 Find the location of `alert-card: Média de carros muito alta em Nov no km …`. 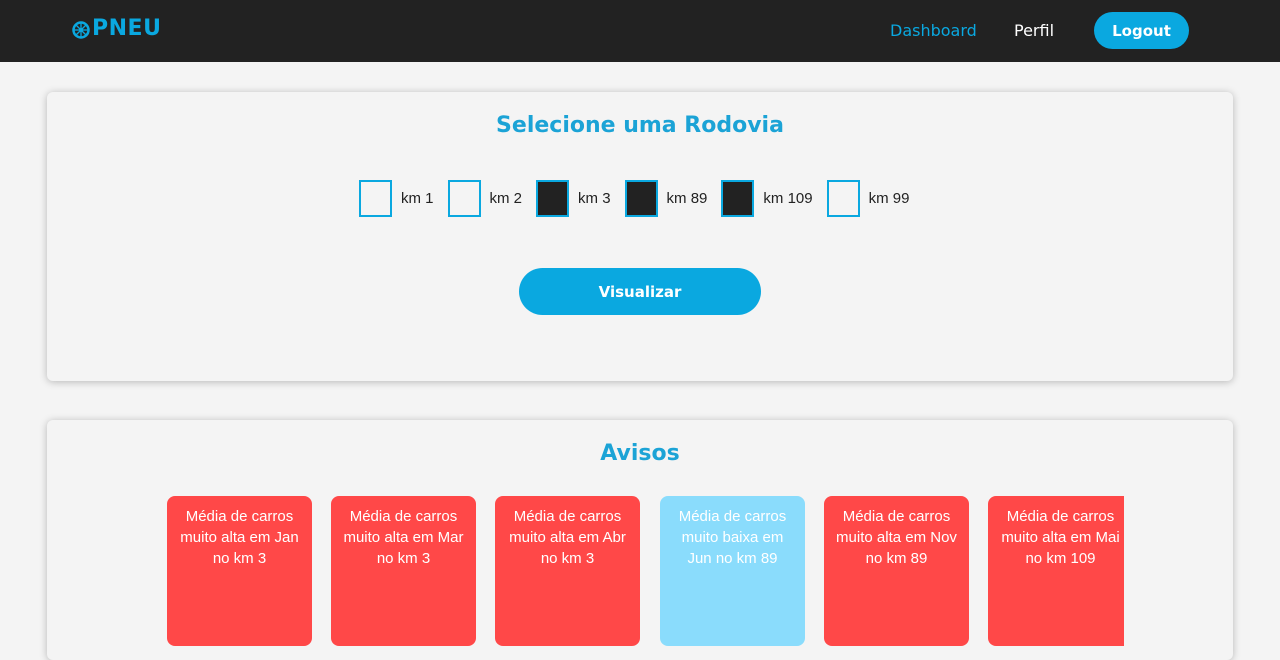

alert-card: Média de carros muito alta em Nov no km … is located at coordinates (896, 571).